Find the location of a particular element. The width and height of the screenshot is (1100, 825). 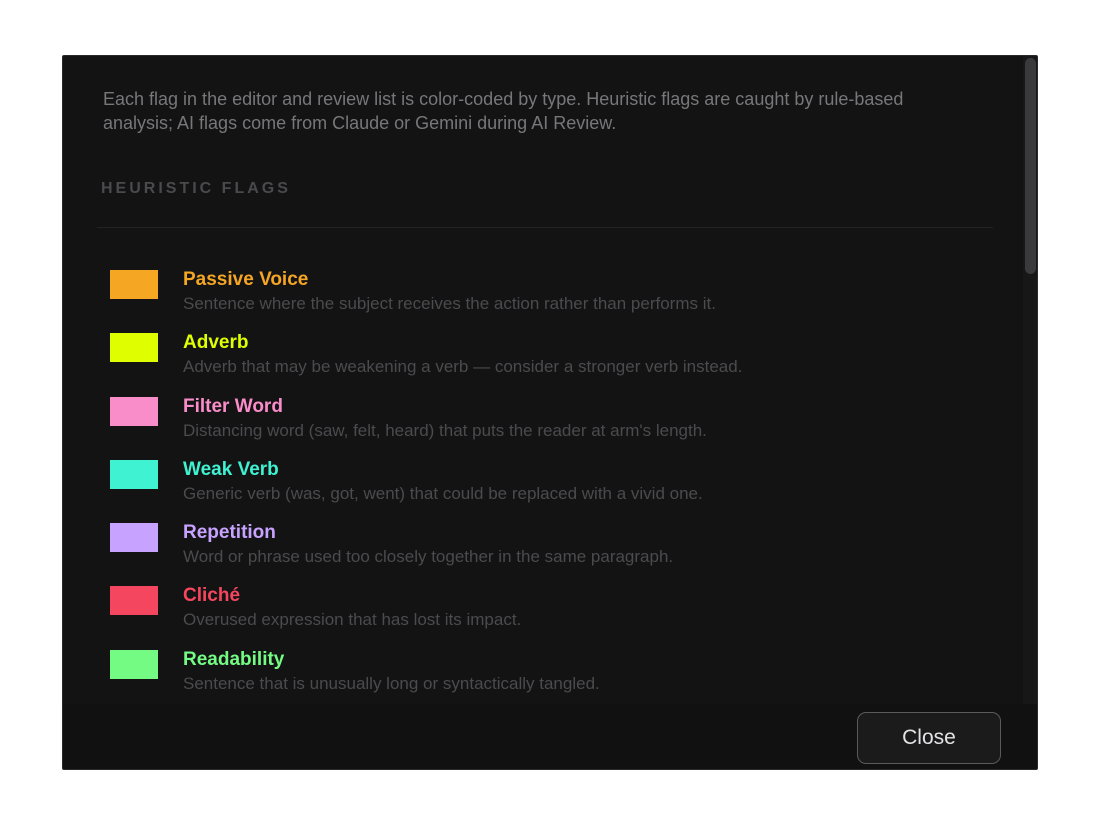

close-button: Close is located at coordinates (929, 738).